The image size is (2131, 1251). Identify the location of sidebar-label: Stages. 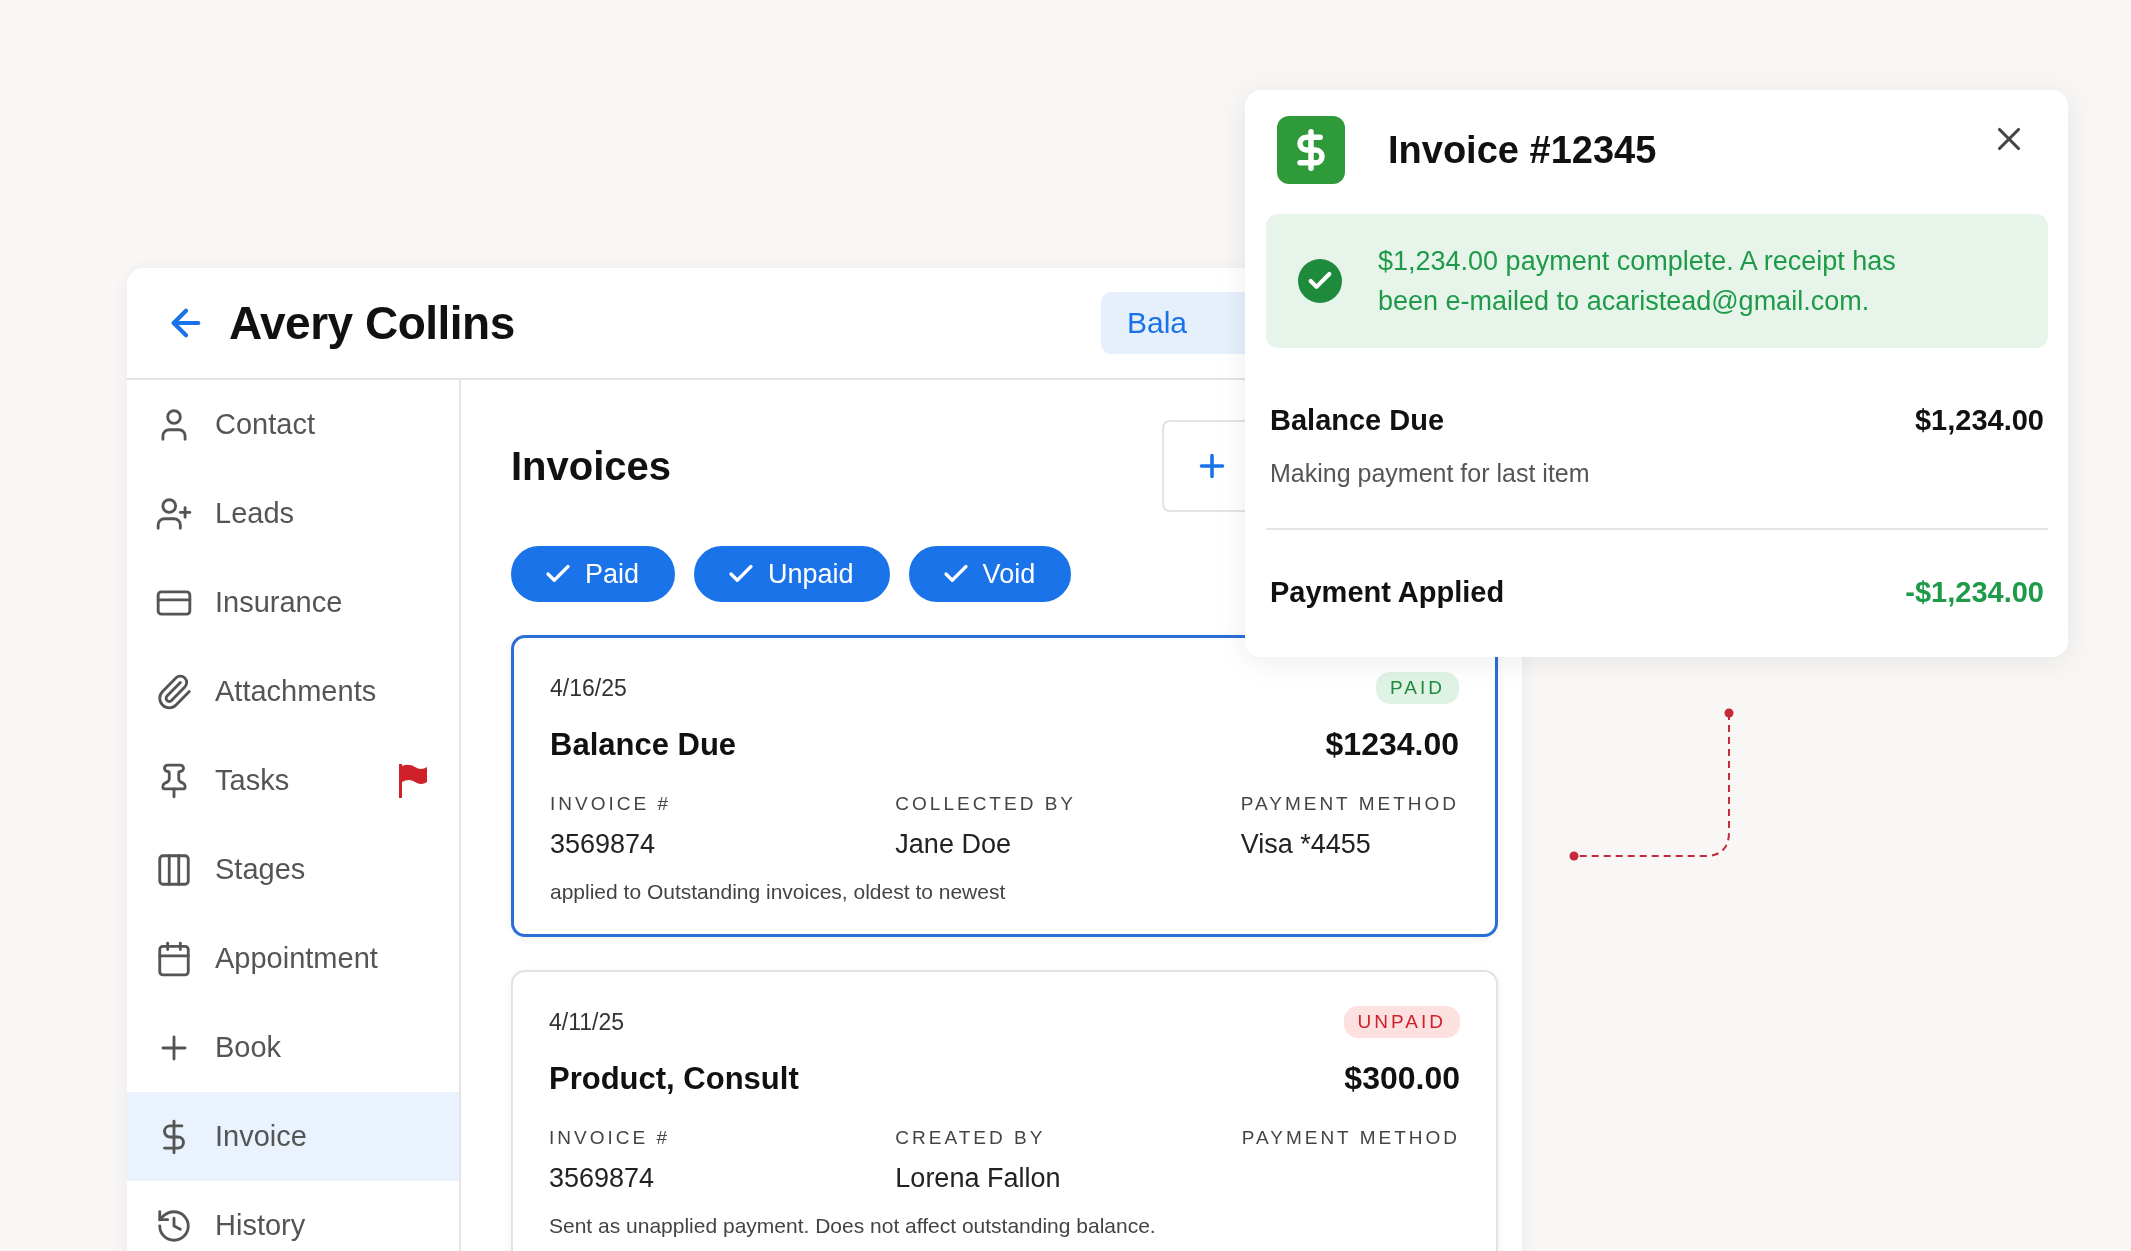
(261, 869).